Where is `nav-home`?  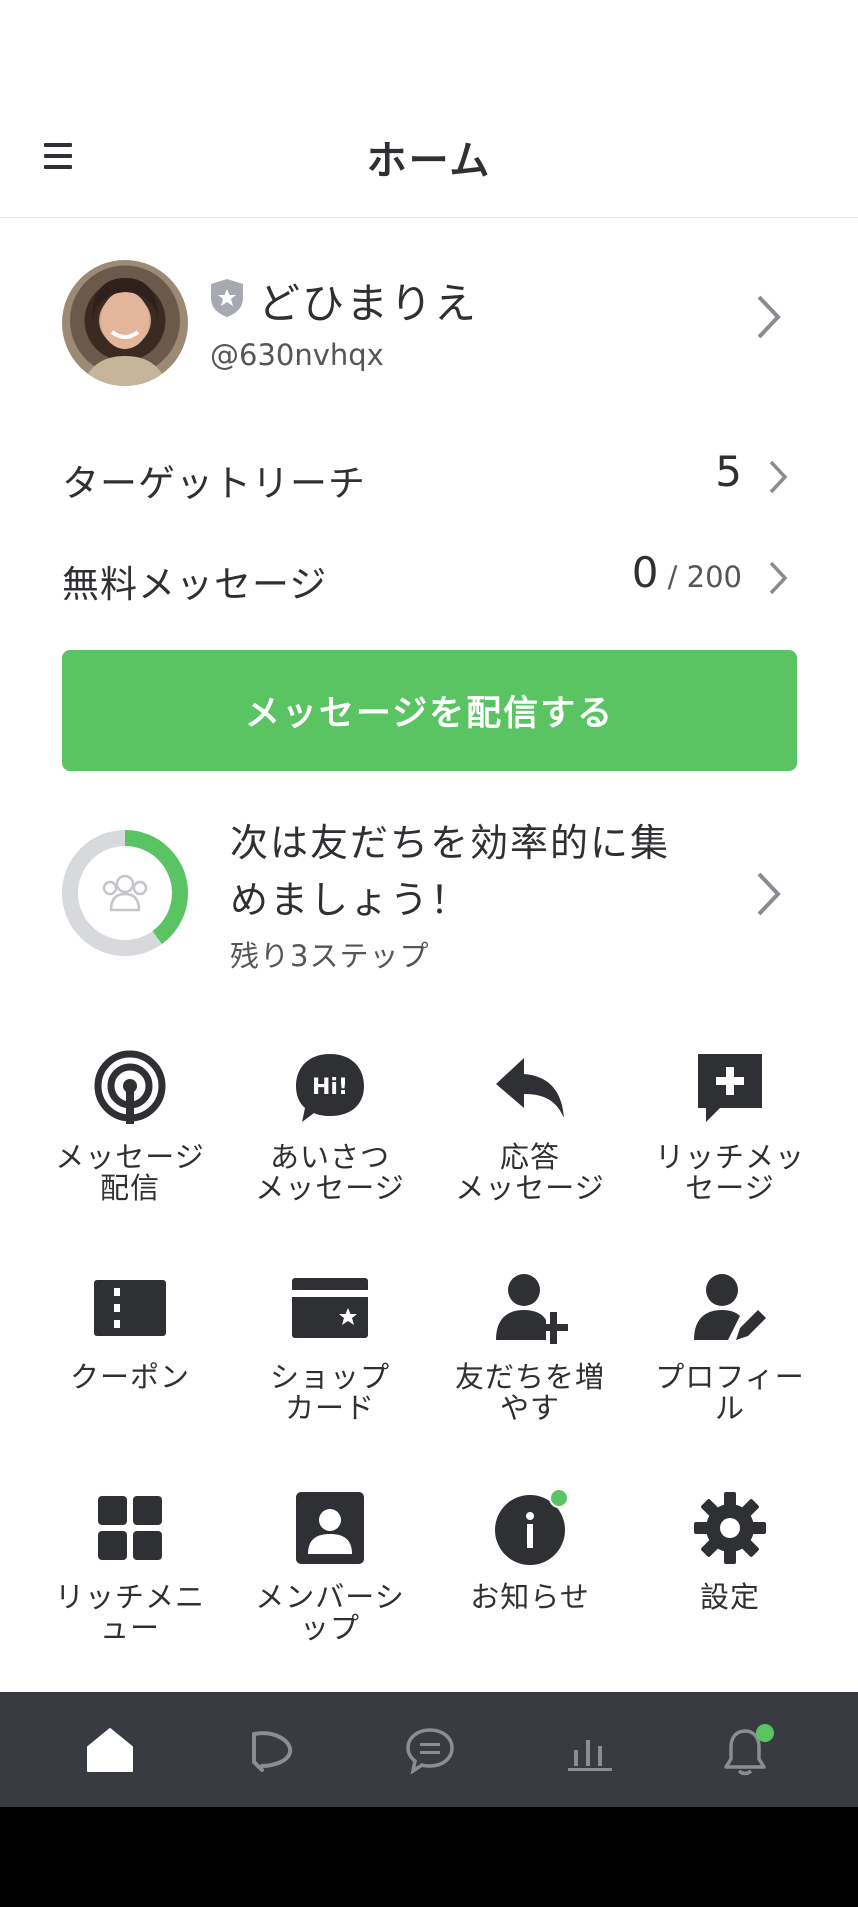 nav-home is located at coordinates (110, 1749).